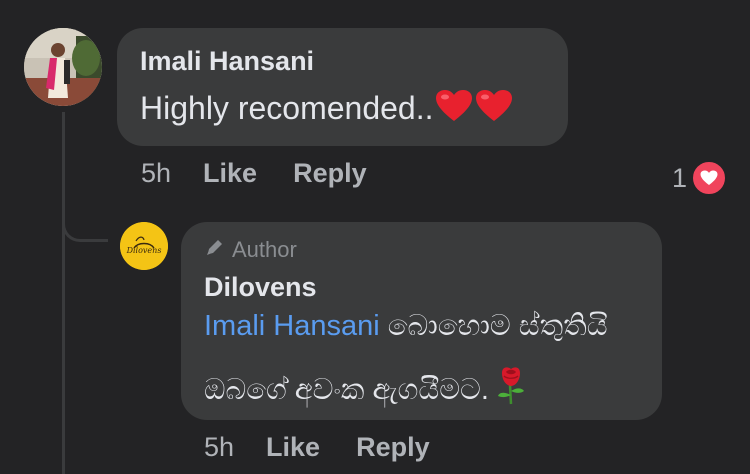 This screenshot has width=750, height=474. I want to click on reply-text-line2: ඔබගේ අවංක ඇගයීමට., so click(366, 389).